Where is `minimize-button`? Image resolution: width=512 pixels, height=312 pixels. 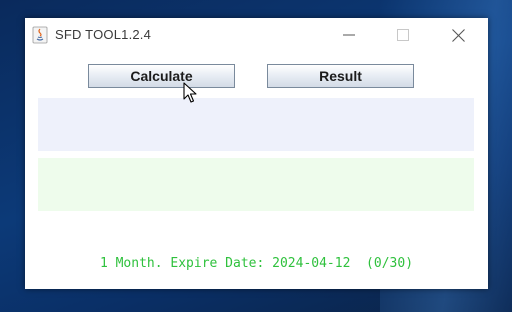 minimize-button is located at coordinates (349, 35).